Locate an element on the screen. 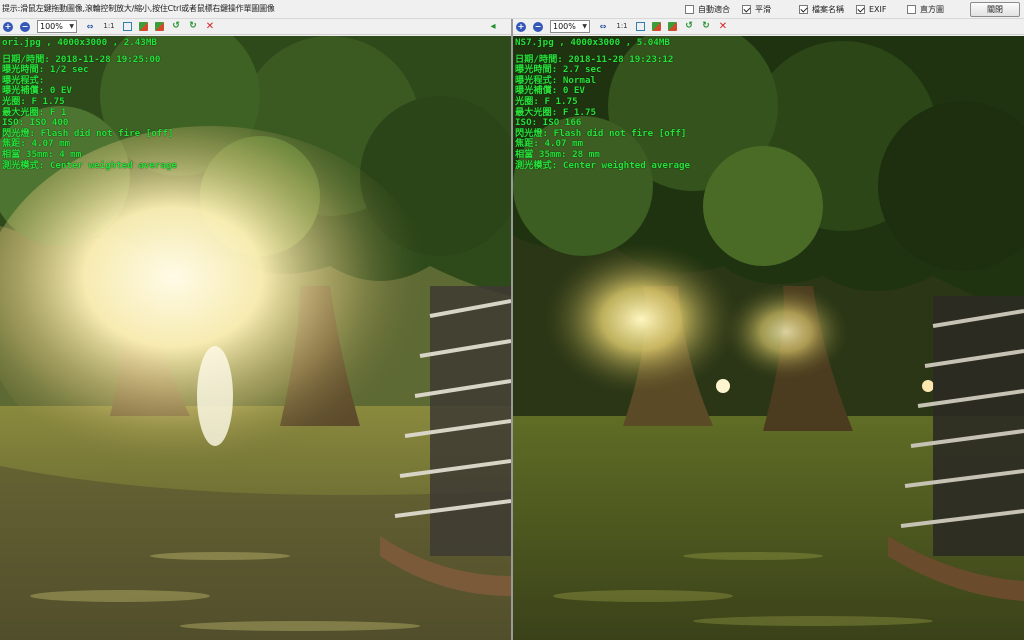 Image resolution: width=1024 pixels, height=640 pixels. right-file-line: NS7.jpg , 4000x3000 , 5.04MB is located at coordinates (592, 42).